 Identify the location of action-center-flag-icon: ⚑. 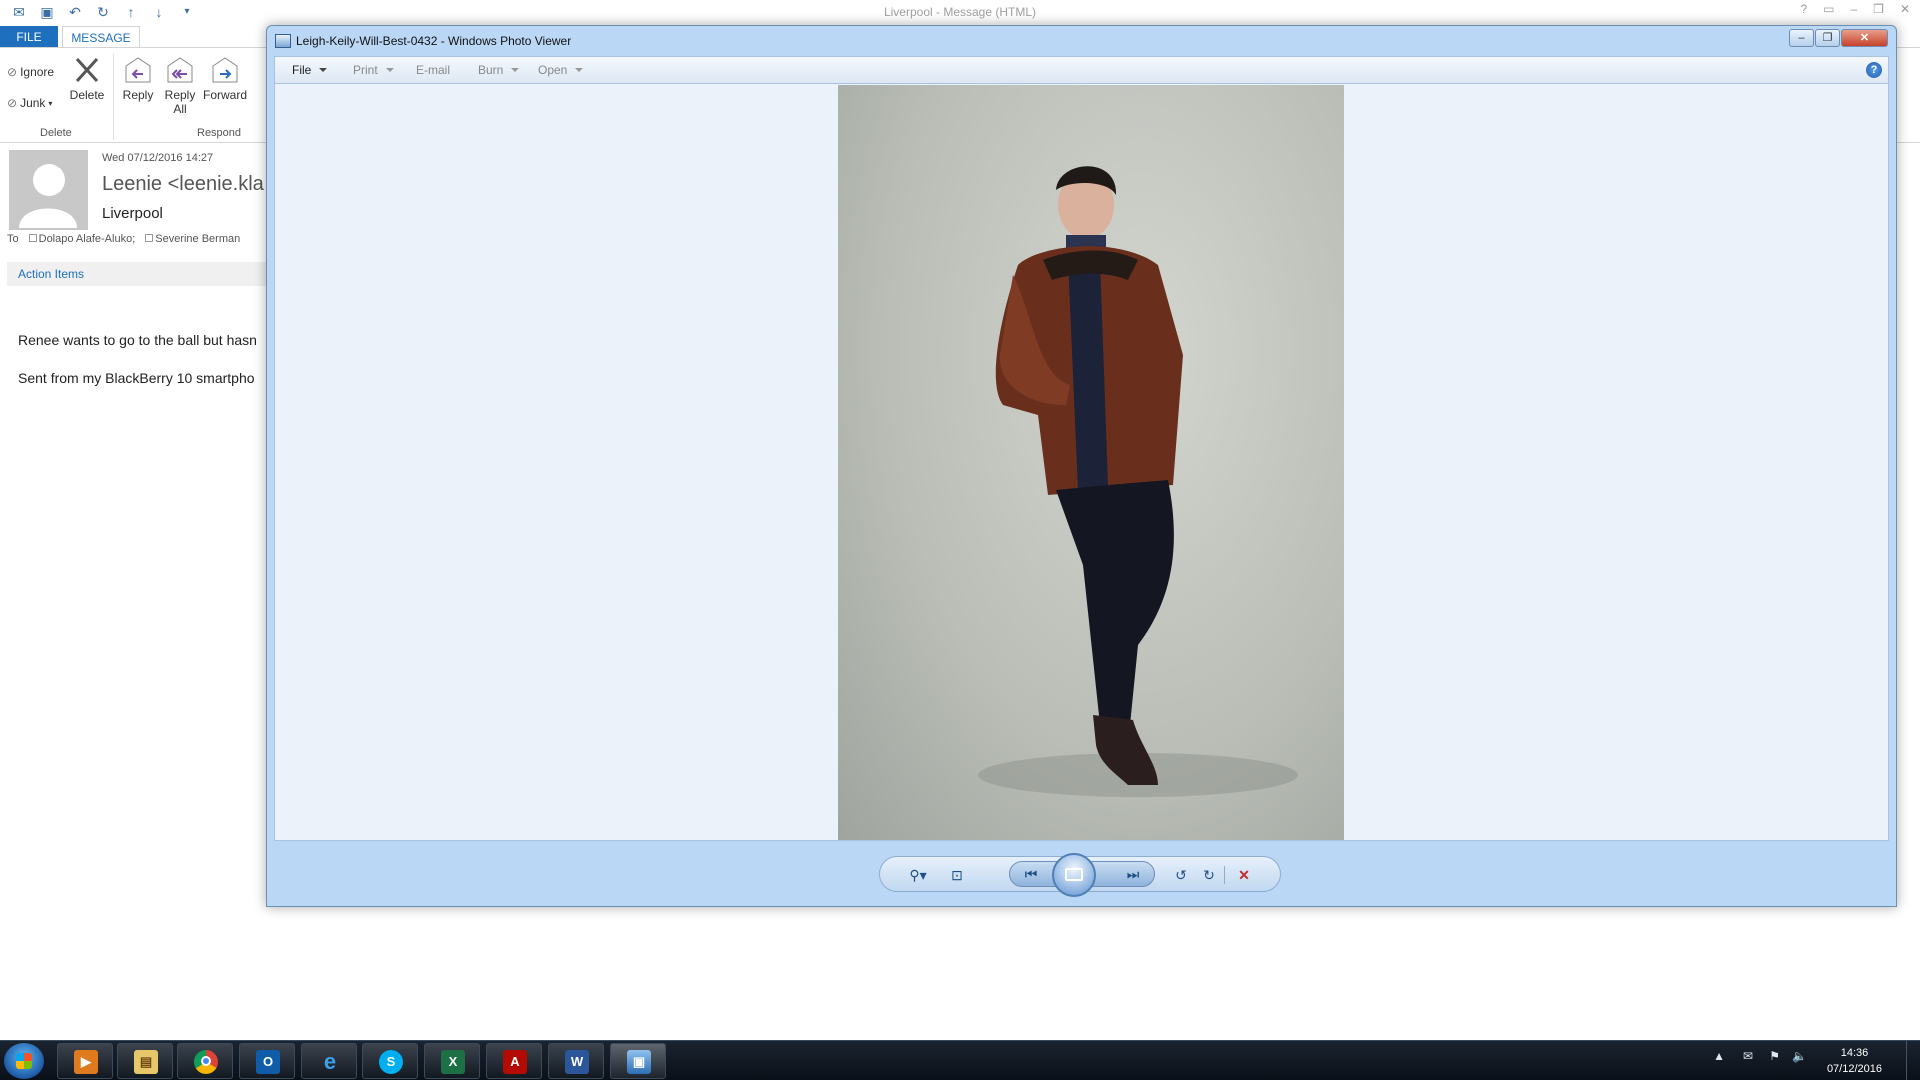
(1774, 1056).